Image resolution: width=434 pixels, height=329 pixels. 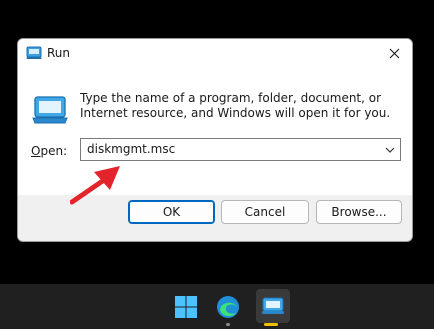 What do you see at coordinates (265, 212) in the screenshot?
I see `cancel-button: Cancel` at bounding box center [265, 212].